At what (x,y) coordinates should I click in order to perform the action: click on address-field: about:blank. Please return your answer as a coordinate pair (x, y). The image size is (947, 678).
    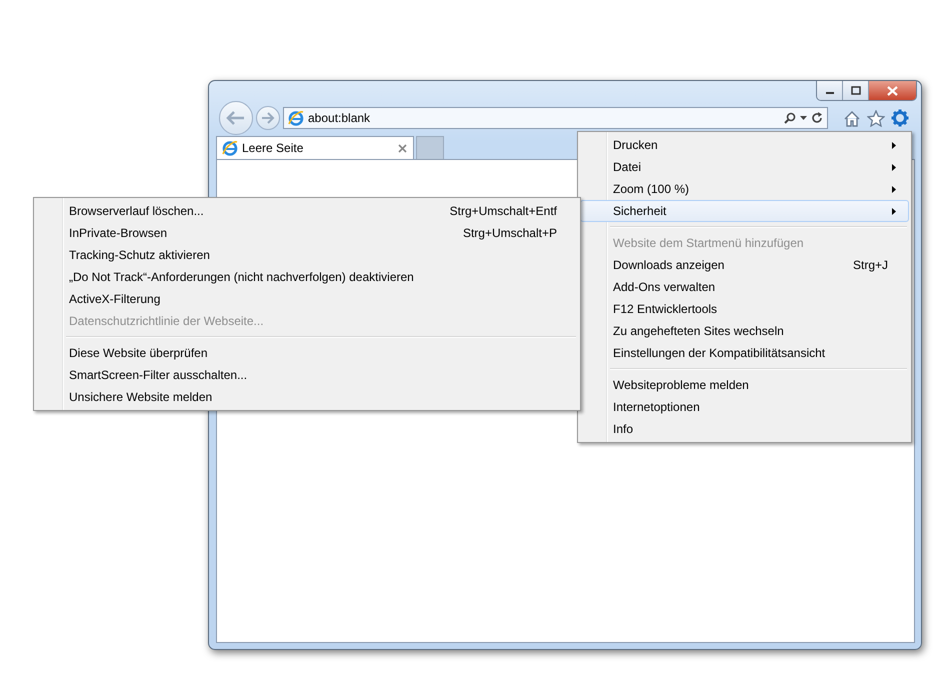
    Looking at the image, I should click on (544, 118).